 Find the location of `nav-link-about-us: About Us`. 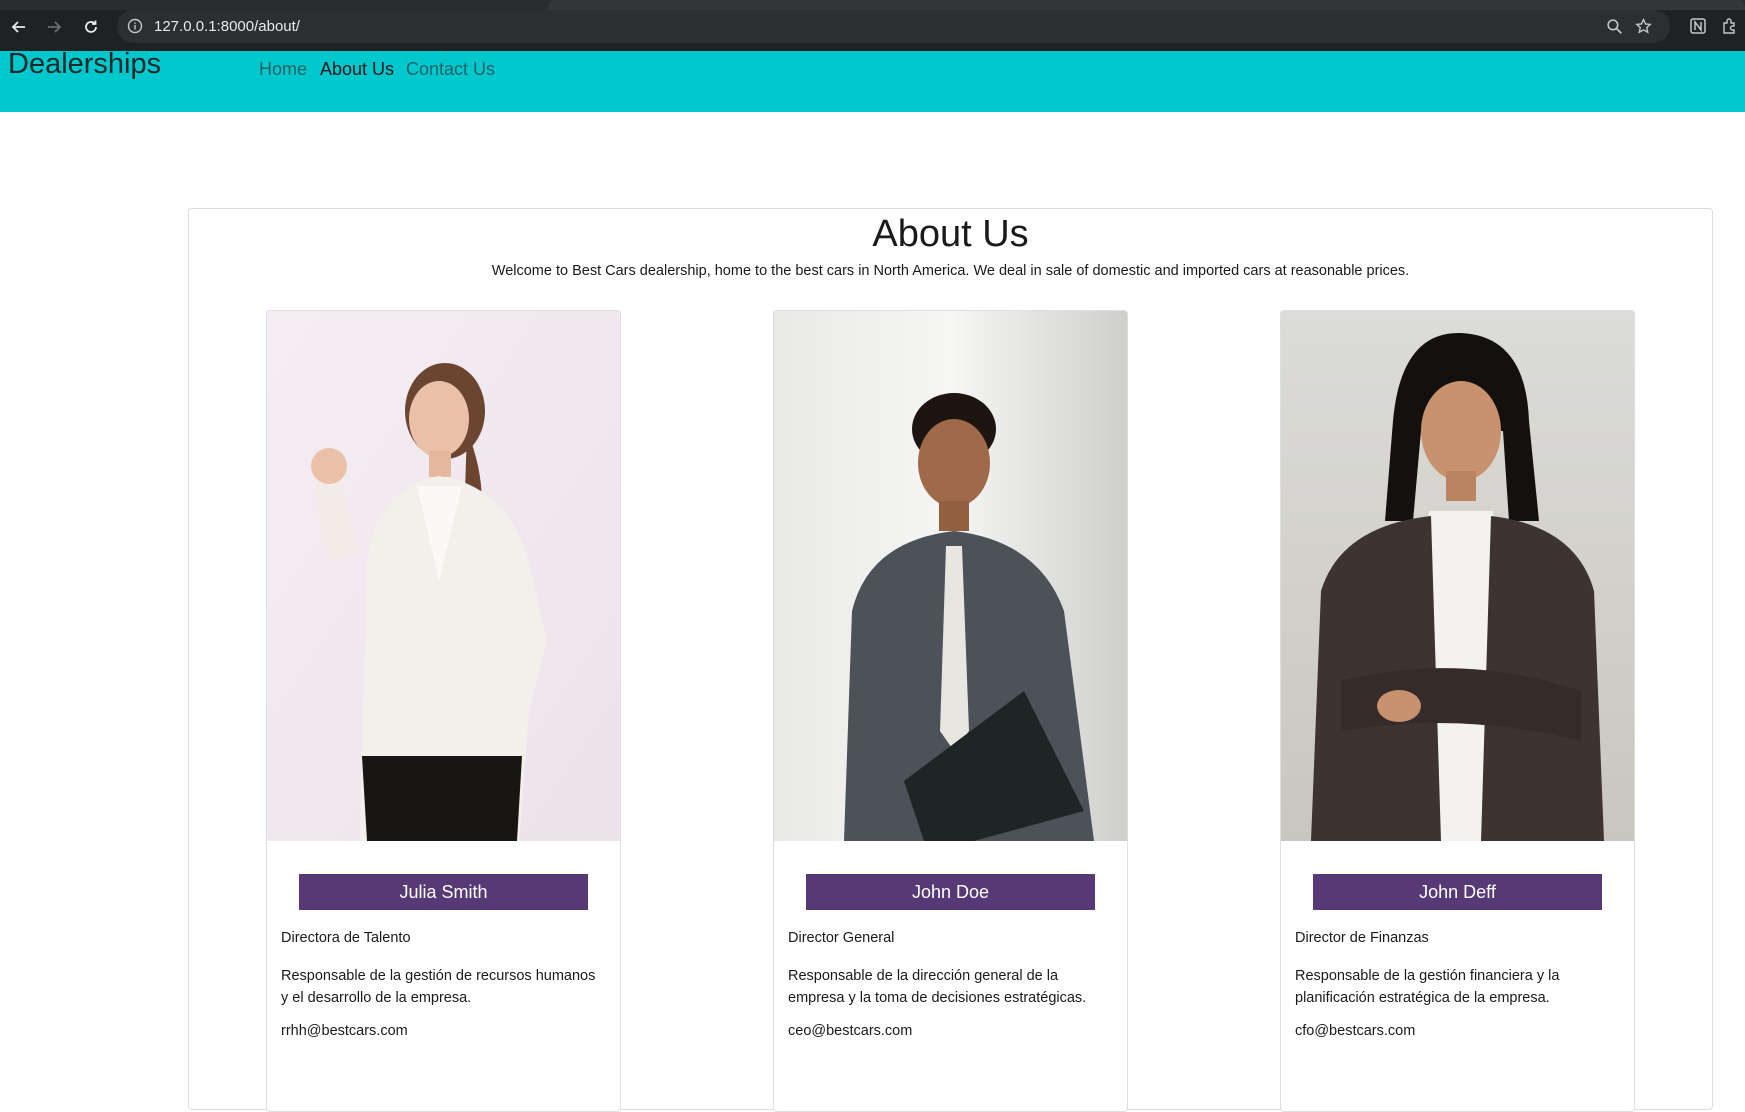

nav-link-about-us: About Us is located at coordinates (357, 69).